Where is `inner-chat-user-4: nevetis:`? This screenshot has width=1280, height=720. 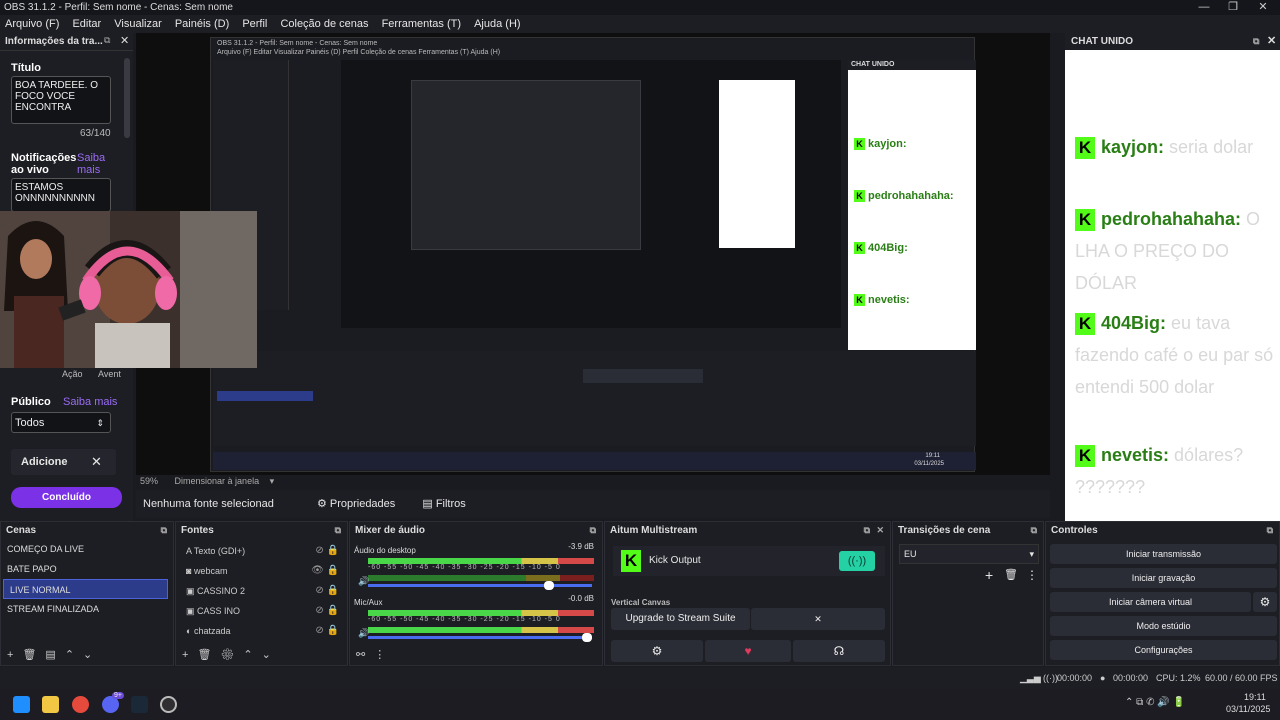
inner-chat-user-4: nevetis: is located at coordinates (889, 300).